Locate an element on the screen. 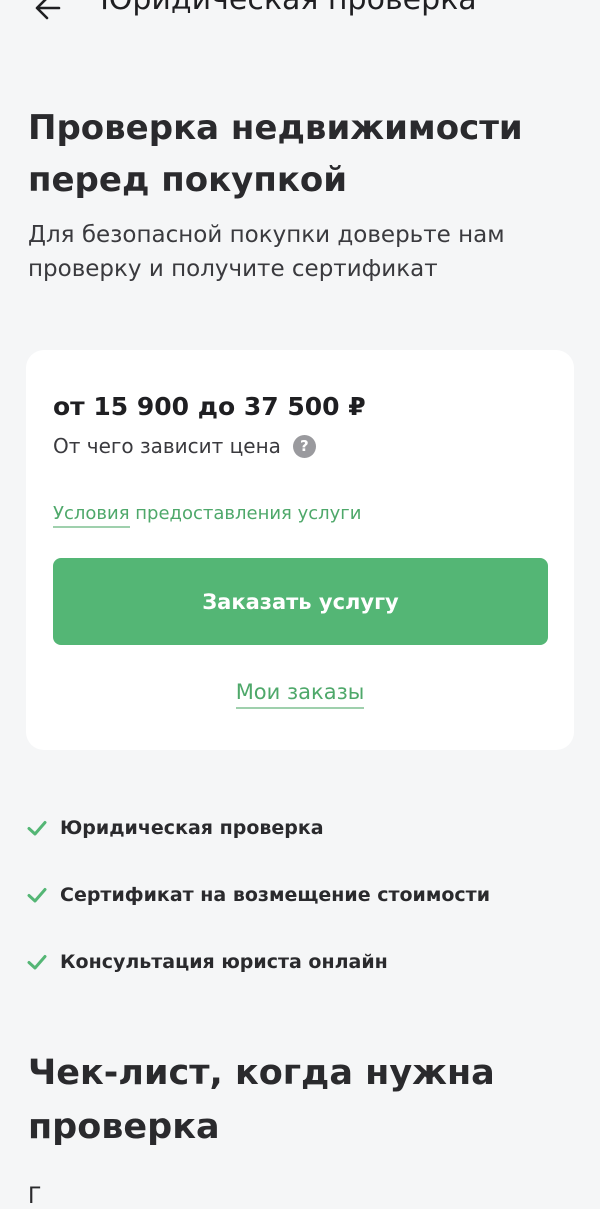  hero-title: Проверка недвижимости перед покупкой is located at coordinates (275, 154).